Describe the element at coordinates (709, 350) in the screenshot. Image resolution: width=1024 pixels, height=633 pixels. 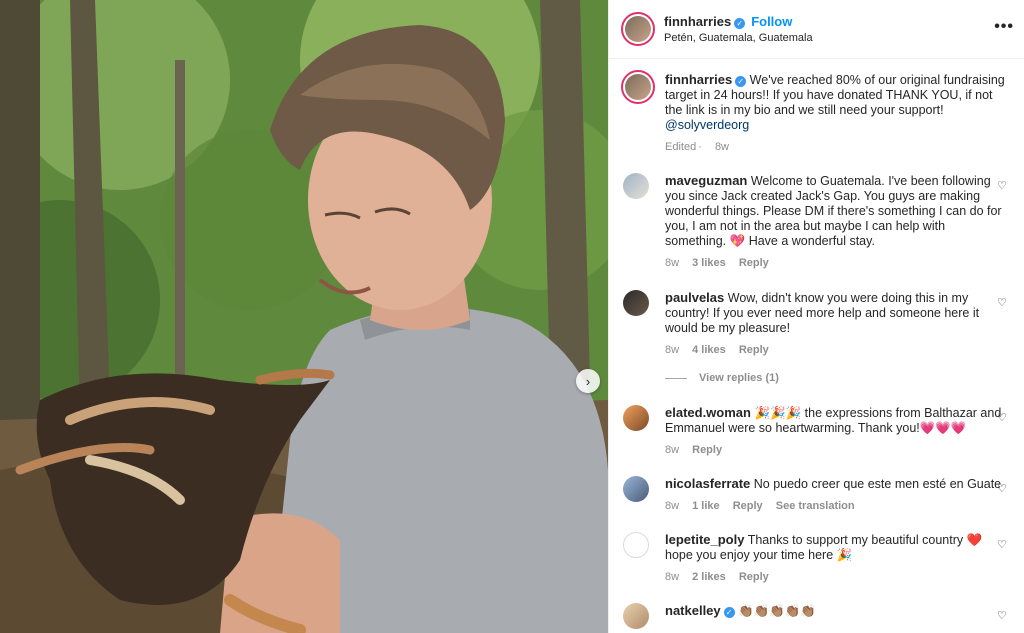
I see `comment-likes: 4 likes` at that location.